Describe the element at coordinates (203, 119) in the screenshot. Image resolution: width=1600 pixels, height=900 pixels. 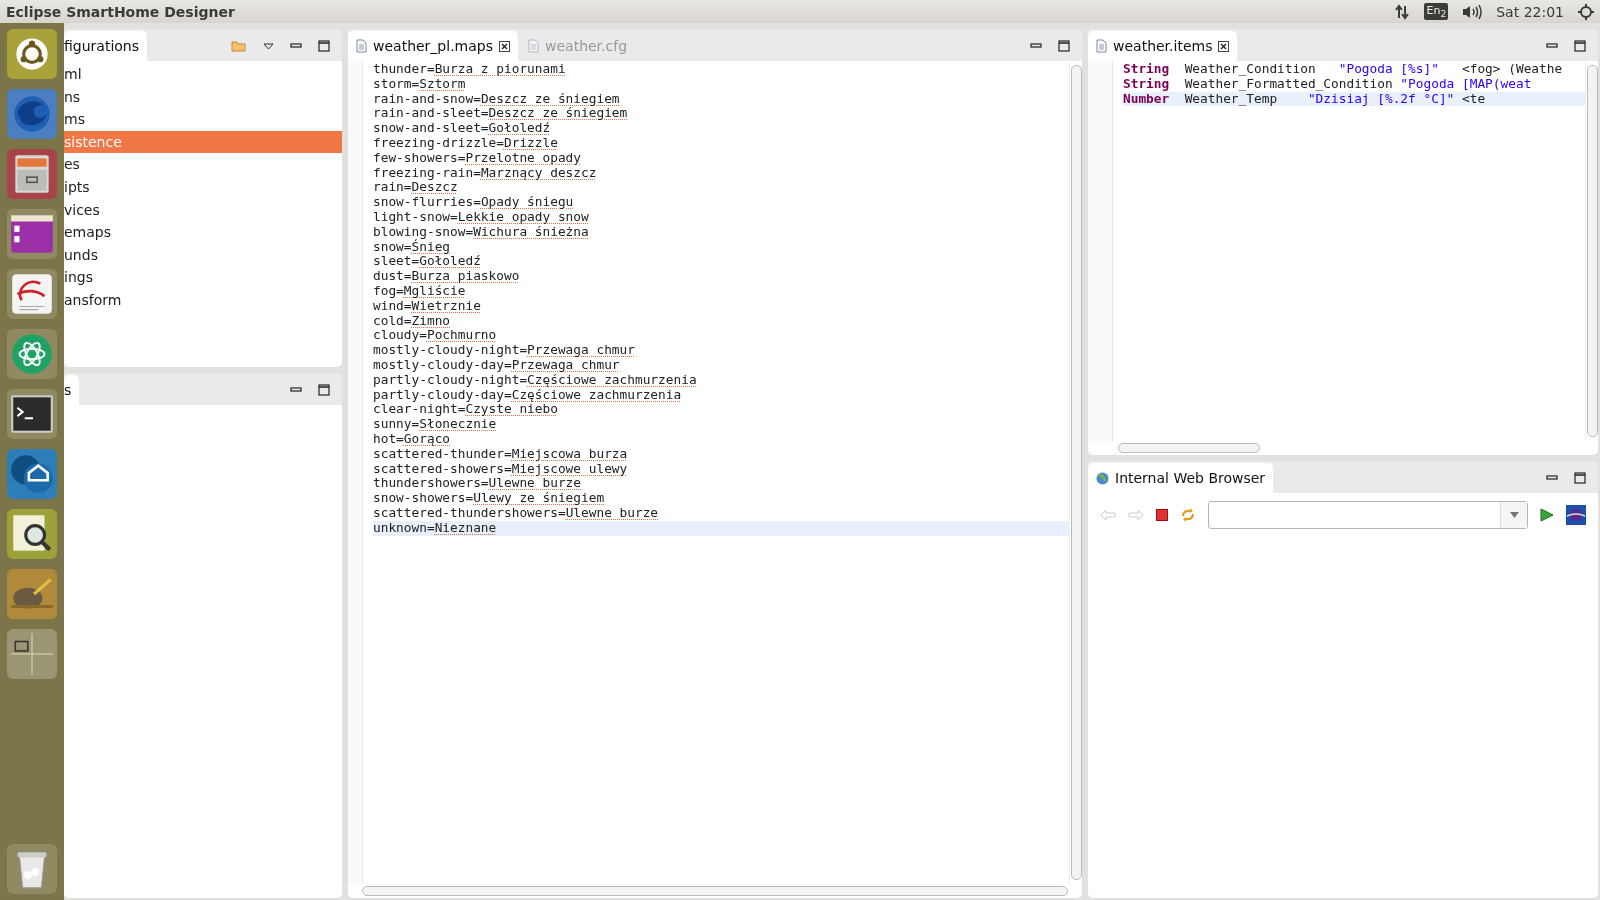
I see `tree-item: ms` at that location.